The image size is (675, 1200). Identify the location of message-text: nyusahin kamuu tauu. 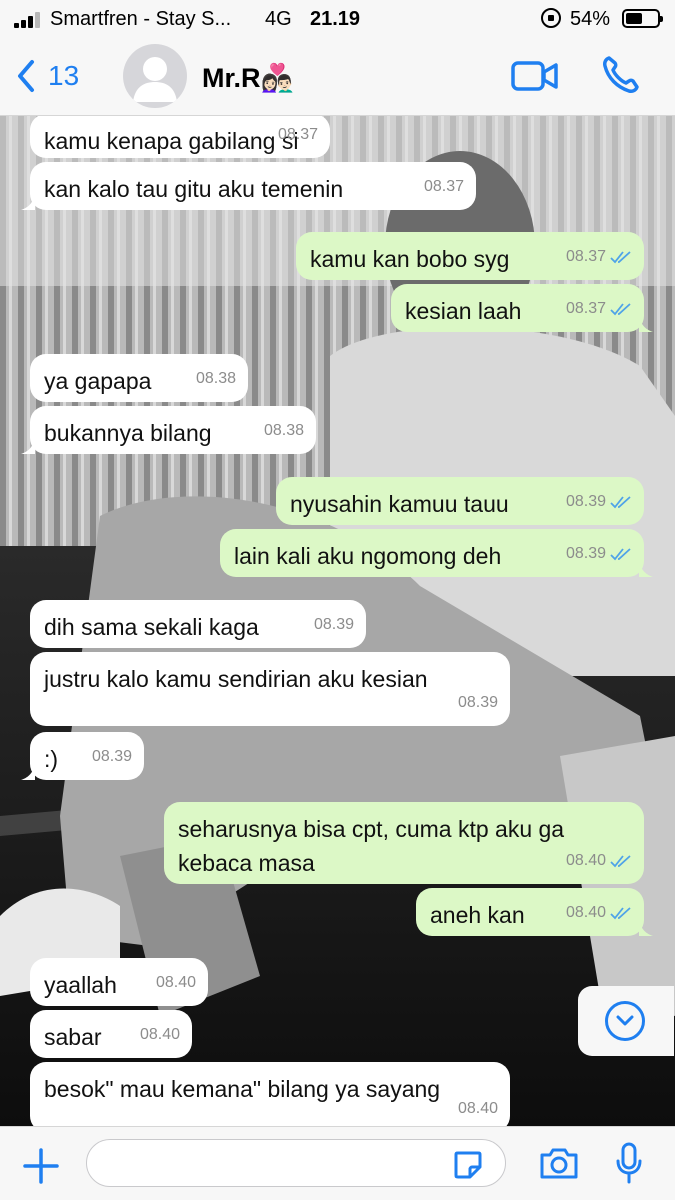
(399, 504).